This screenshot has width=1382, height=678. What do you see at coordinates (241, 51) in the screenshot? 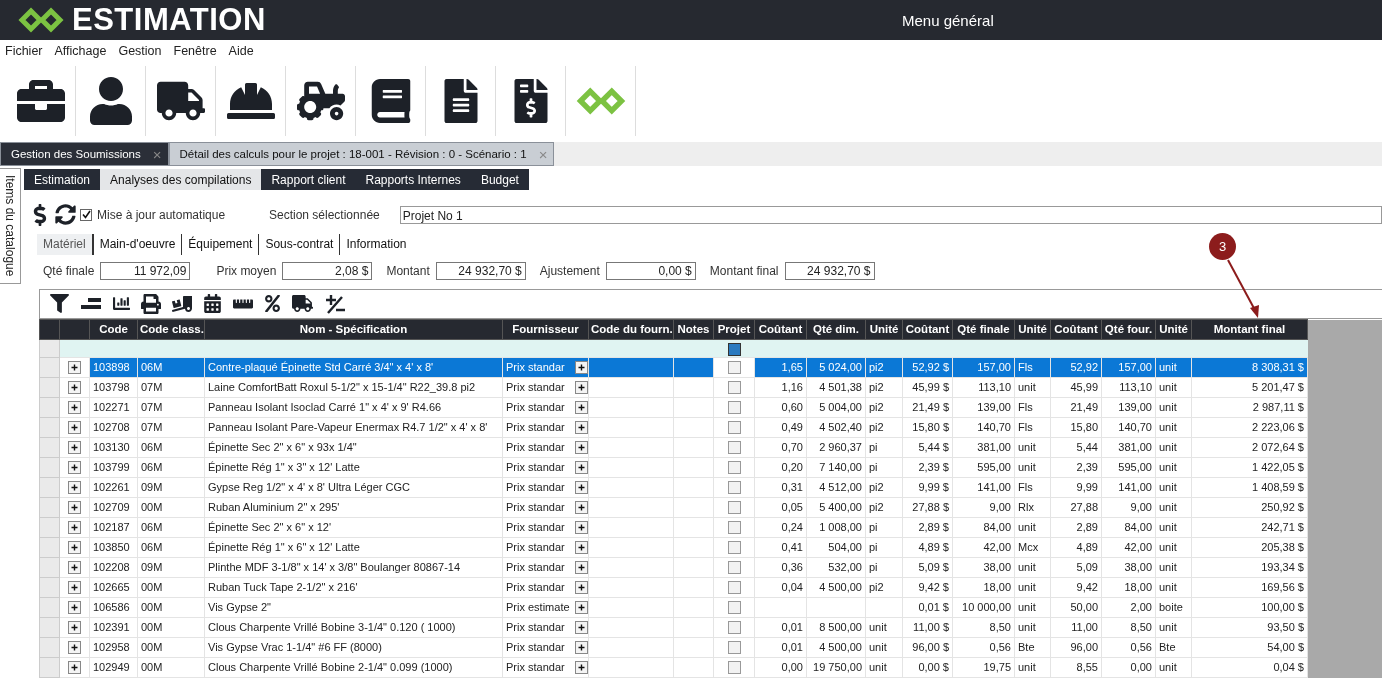
I see `menu-item: Aide` at bounding box center [241, 51].